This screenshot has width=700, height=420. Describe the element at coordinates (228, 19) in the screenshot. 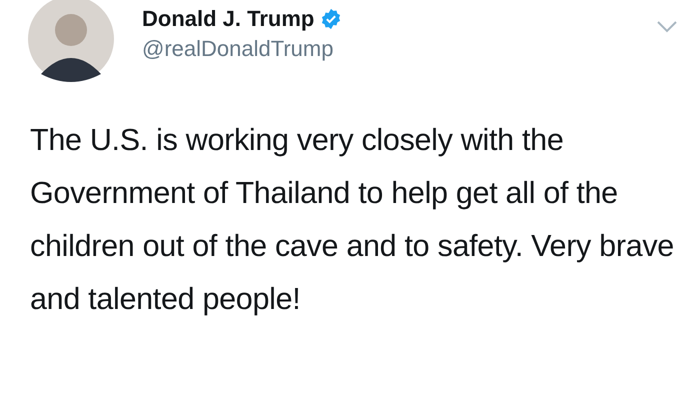

I see `display-name: Donald J. Trump` at that location.